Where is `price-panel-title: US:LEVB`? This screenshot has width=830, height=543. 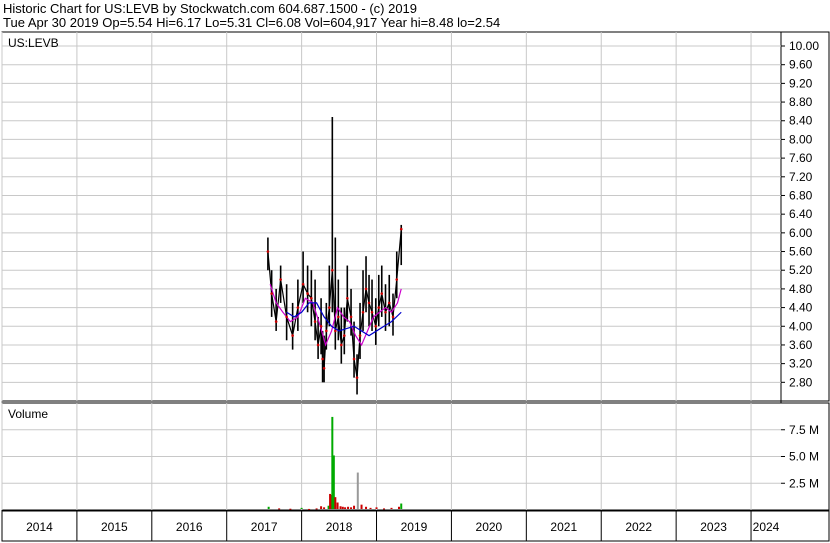 price-panel-title: US:LEVB is located at coordinates (33, 43).